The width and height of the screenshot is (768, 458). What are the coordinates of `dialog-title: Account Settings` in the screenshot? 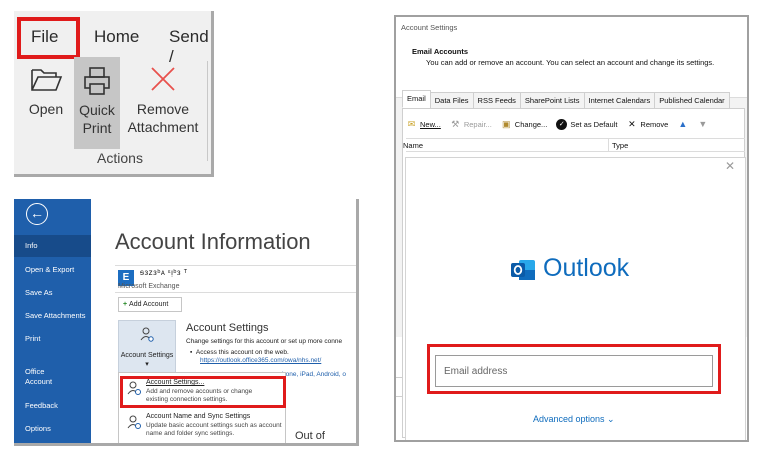 It's located at (429, 27).